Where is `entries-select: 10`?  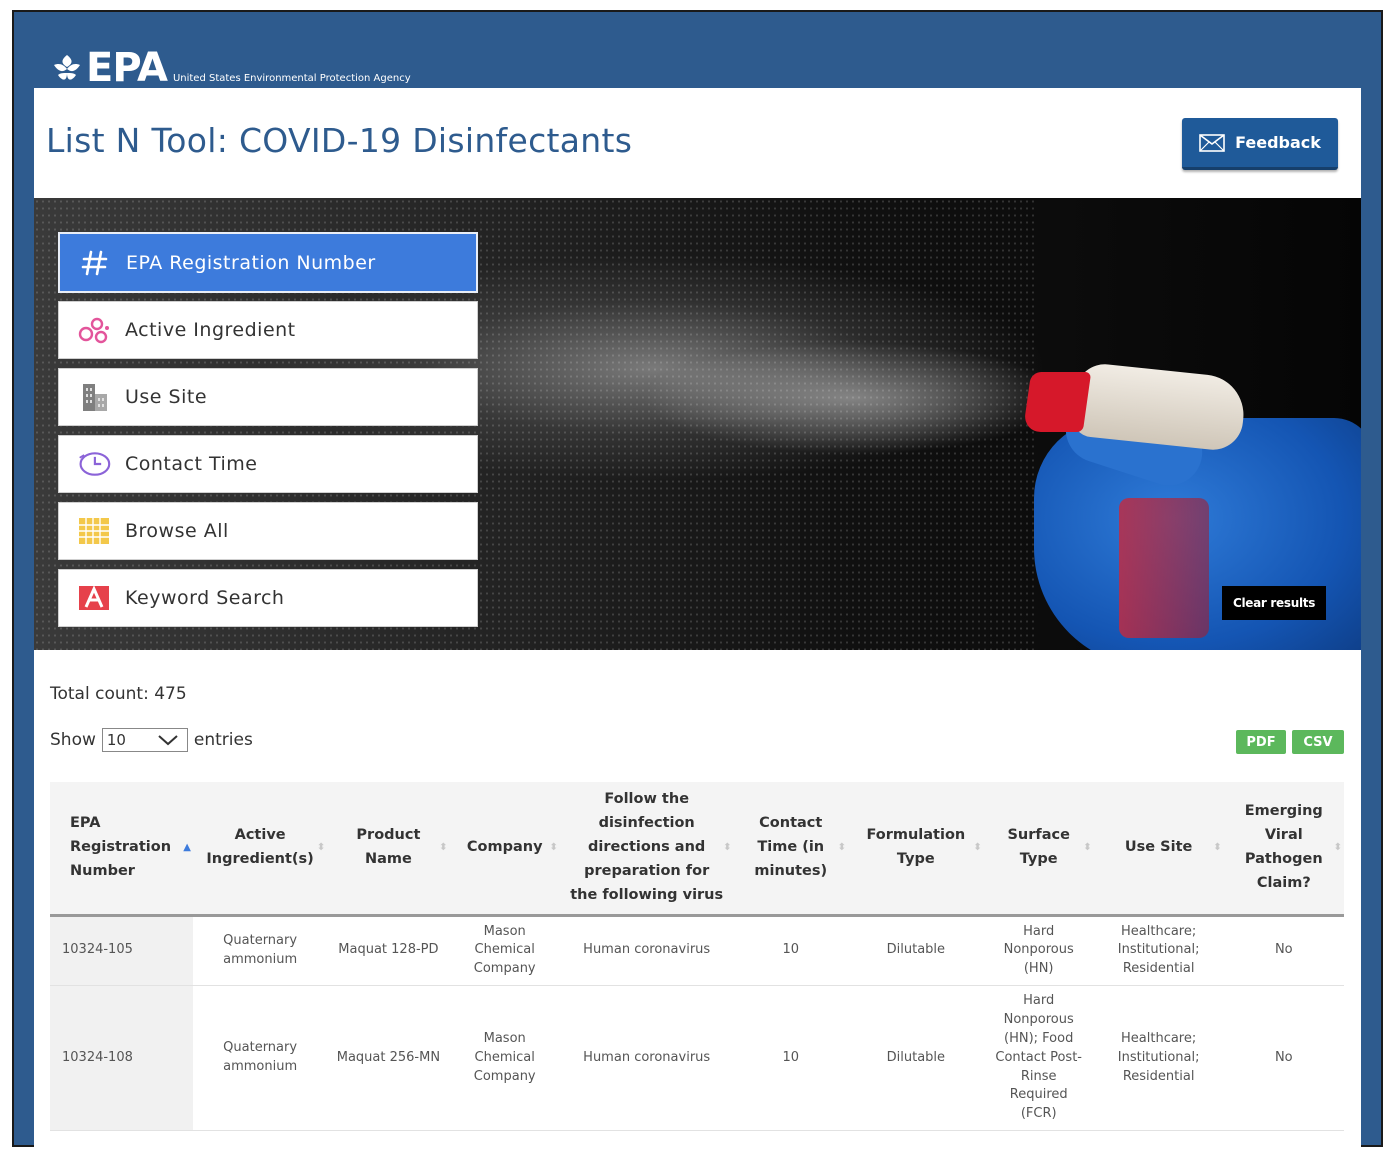
entries-select: 10 is located at coordinates (144, 740).